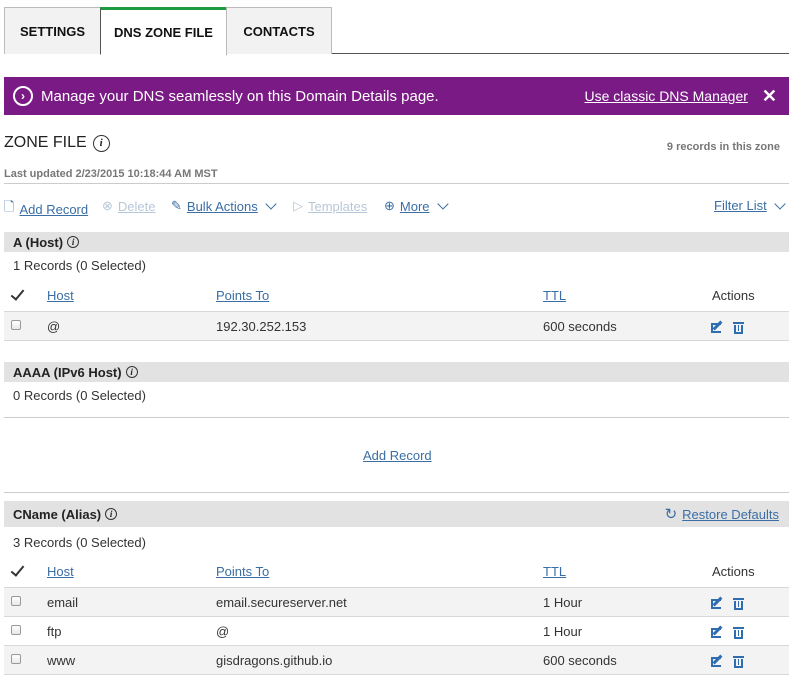 This screenshot has height=685, width=794. Describe the element at coordinates (163, 31) in the screenshot. I see `tab-dns-zone-file: DNS ZONE FILE` at that location.